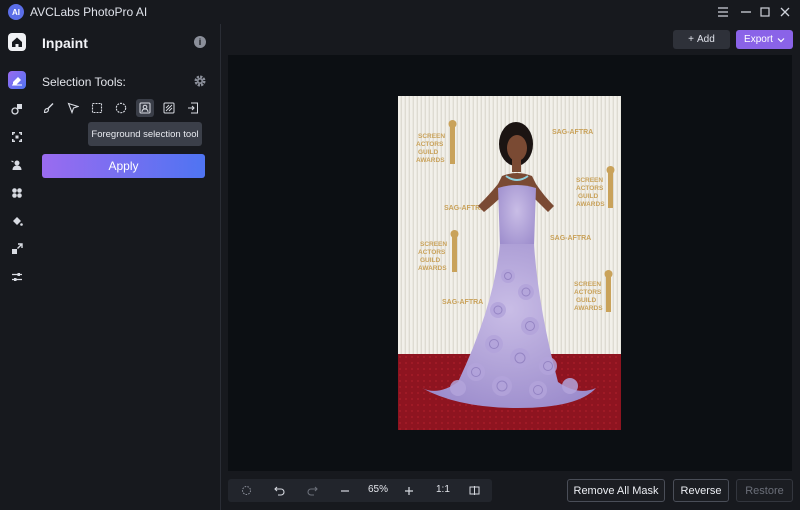  I want to click on add-label: Add, so click(706, 39).